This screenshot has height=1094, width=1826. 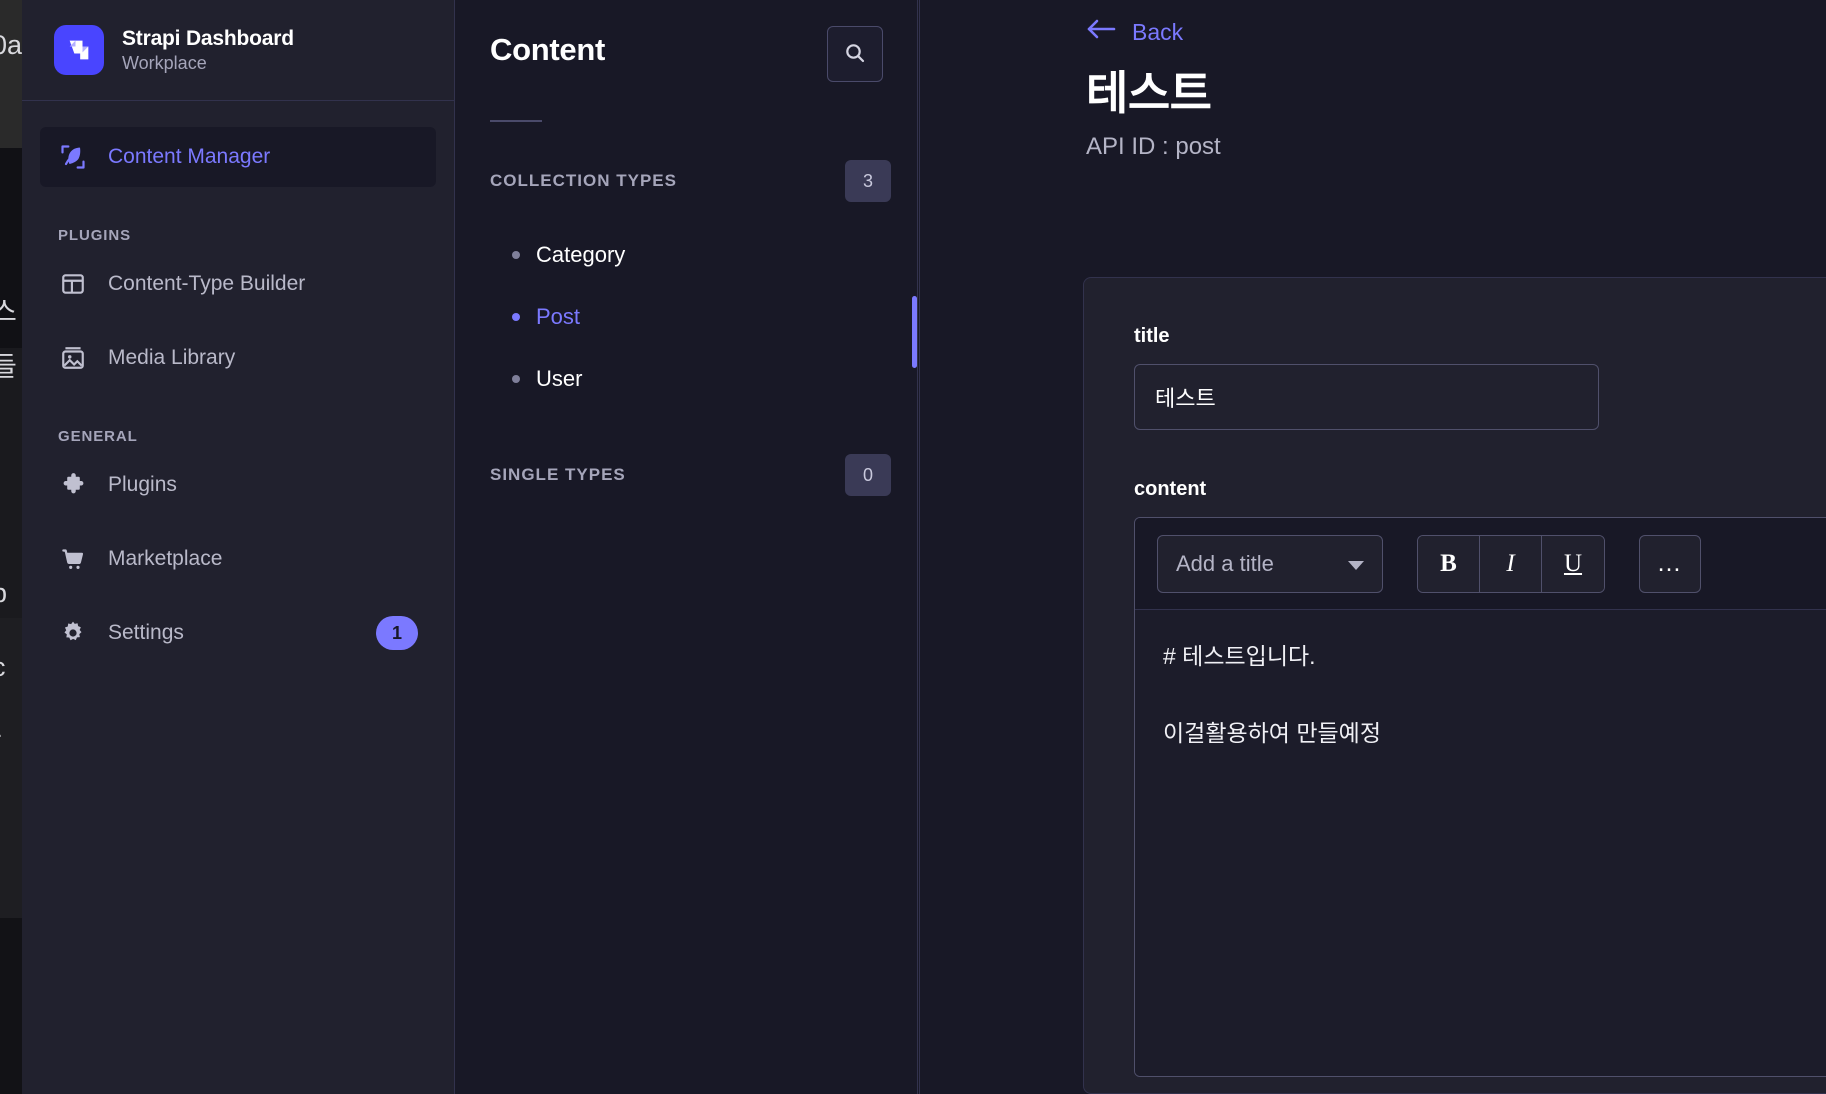 What do you see at coordinates (1153, 147) in the screenshot?
I see `api-id-label: API ID : post` at bounding box center [1153, 147].